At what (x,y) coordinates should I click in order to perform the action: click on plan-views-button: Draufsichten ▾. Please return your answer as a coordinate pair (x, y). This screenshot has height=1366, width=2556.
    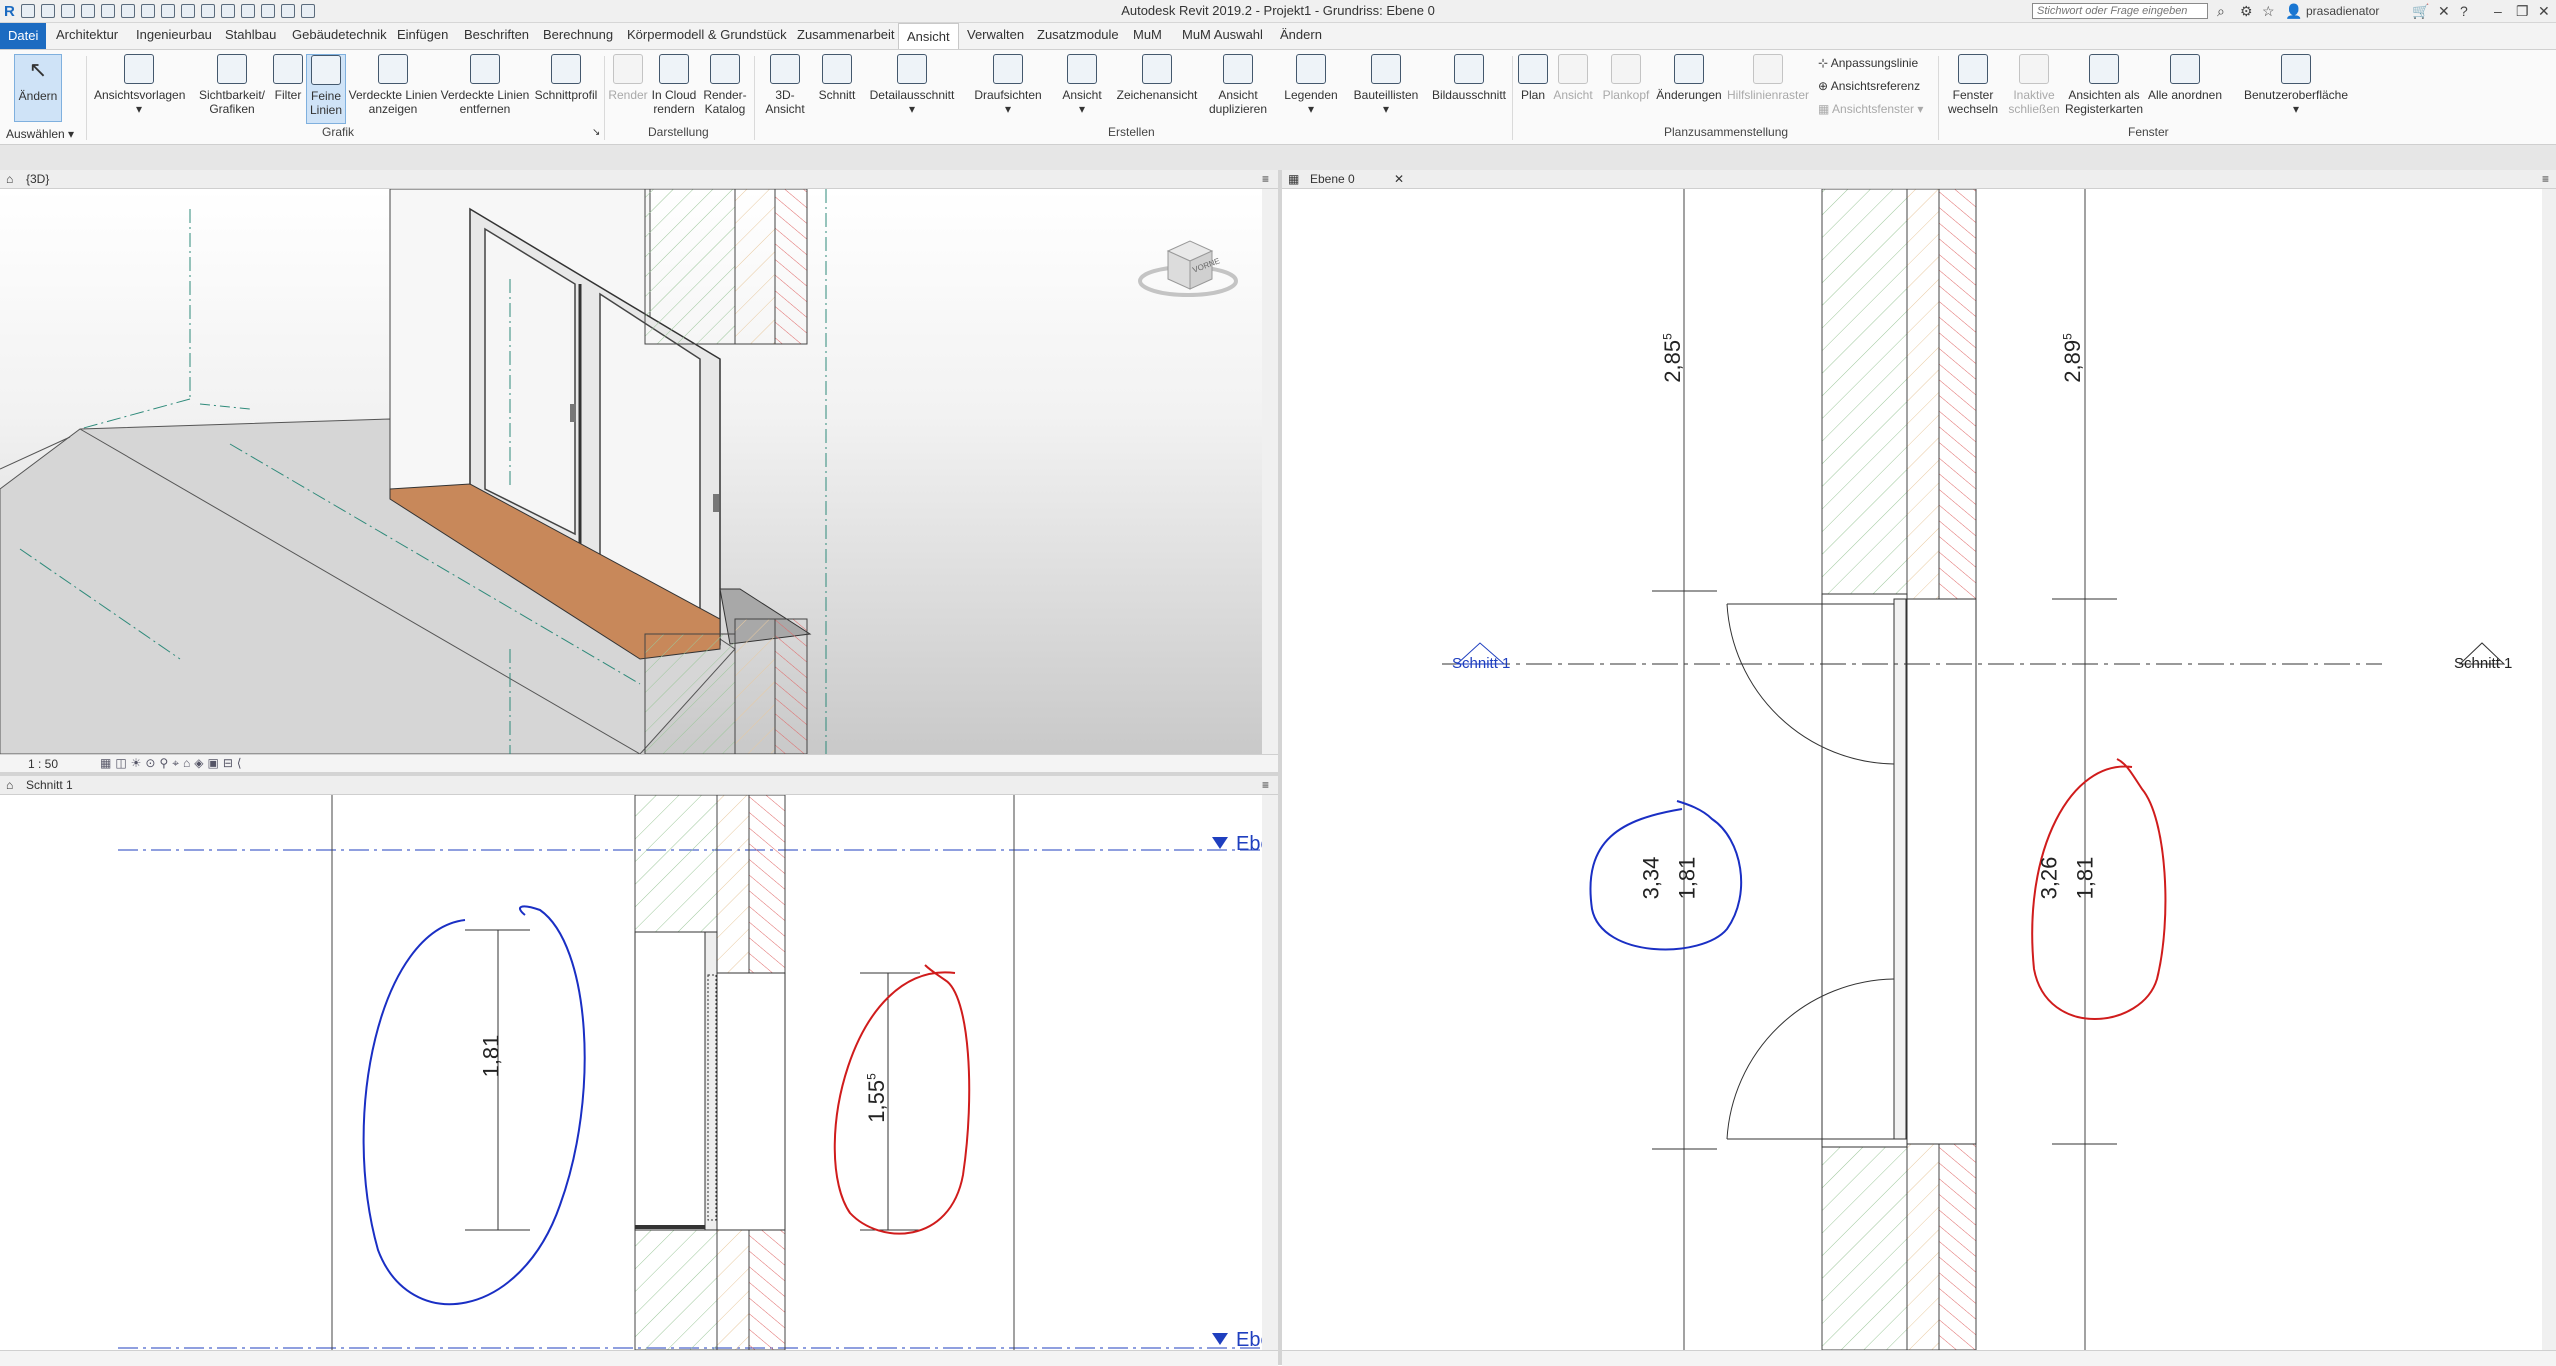
    Looking at the image, I should click on (1008, 85).